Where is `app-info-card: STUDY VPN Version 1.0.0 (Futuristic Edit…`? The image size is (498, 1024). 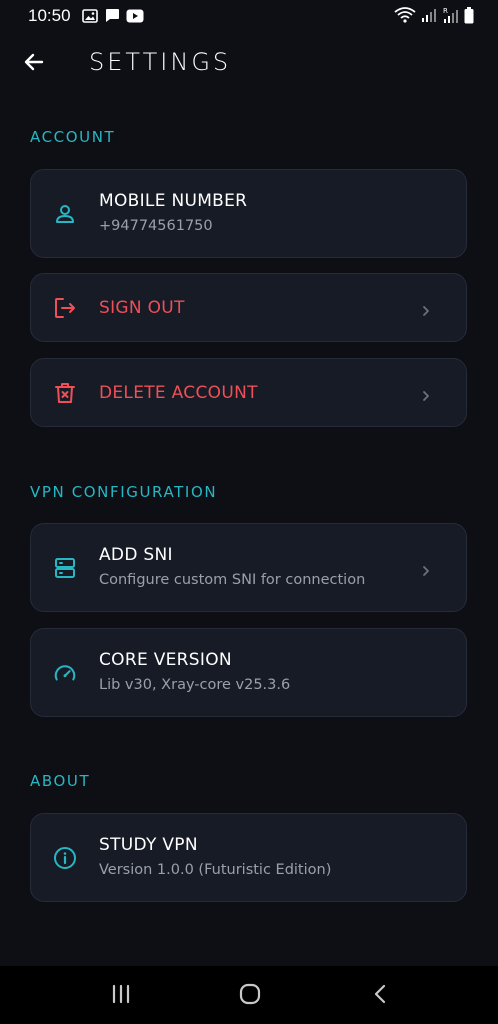
app-info-card: STUDY VPN Version 1.0.0 (Futuristic Edit… is located at coordinates (248, 857).